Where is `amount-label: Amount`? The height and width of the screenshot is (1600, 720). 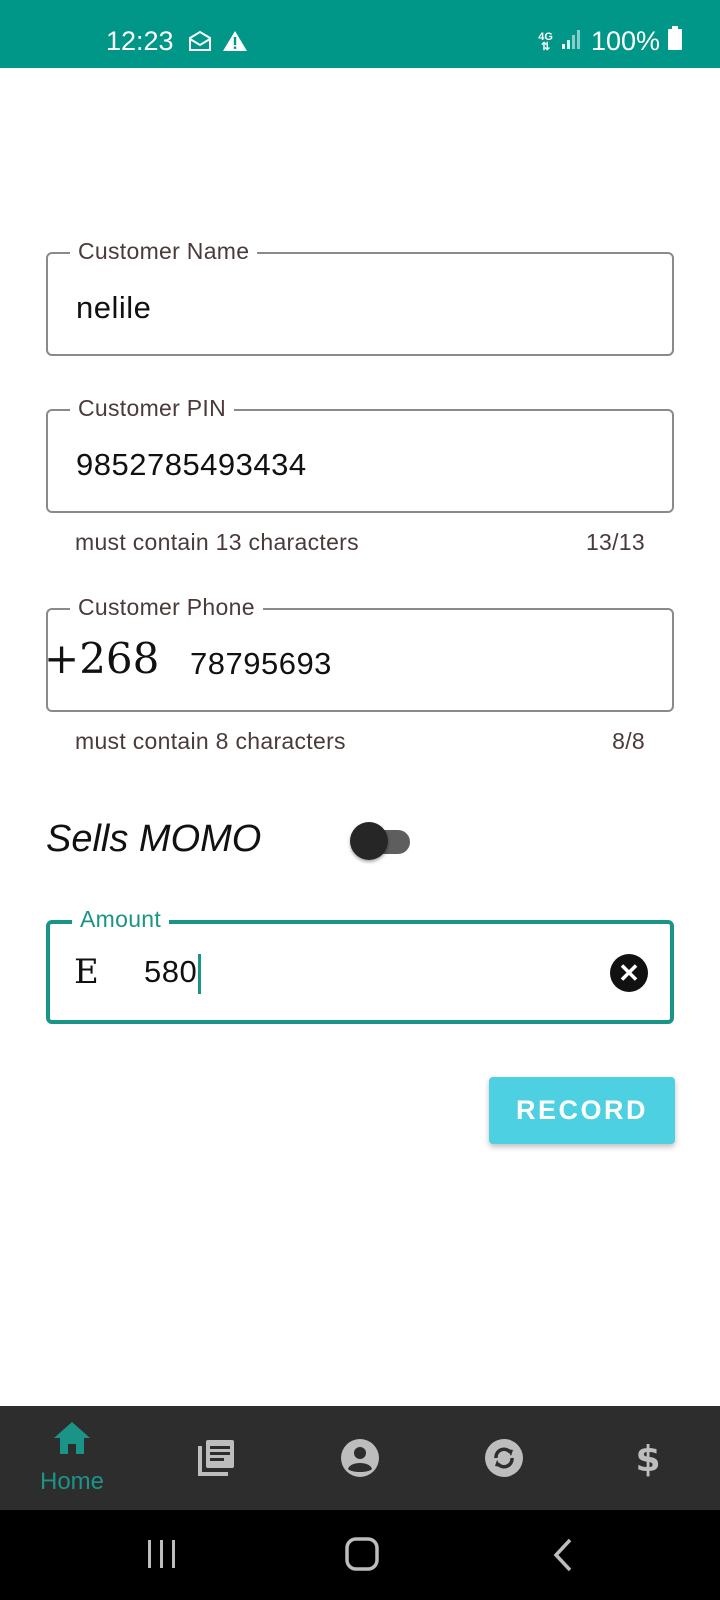 amount-label: Amount is located at coordinates (121, 919).